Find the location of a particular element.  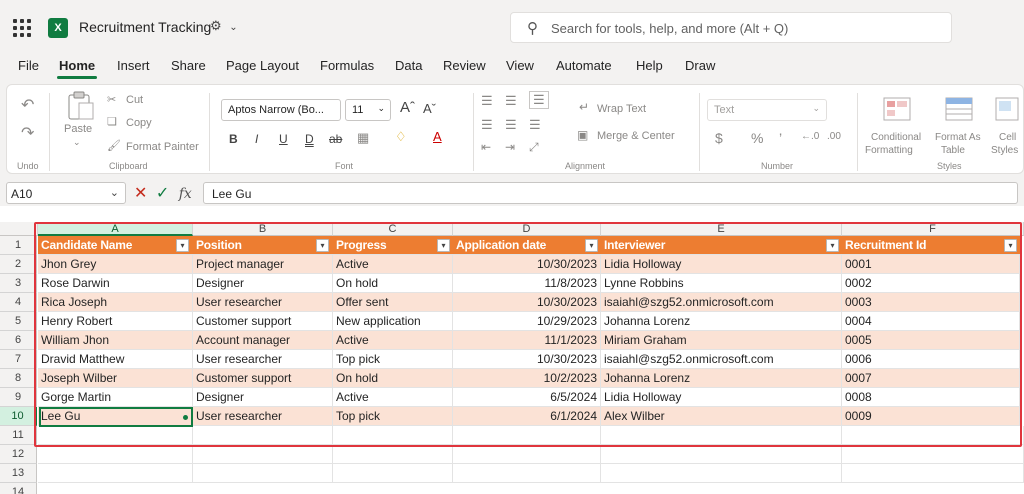

copy-button: Copy is located at coordinates (139, 123).